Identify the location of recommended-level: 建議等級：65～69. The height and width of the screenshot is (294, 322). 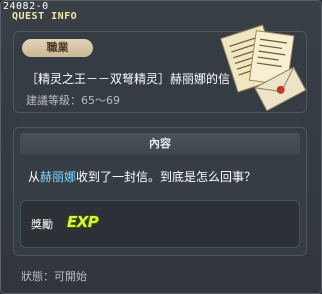
(73, 100).